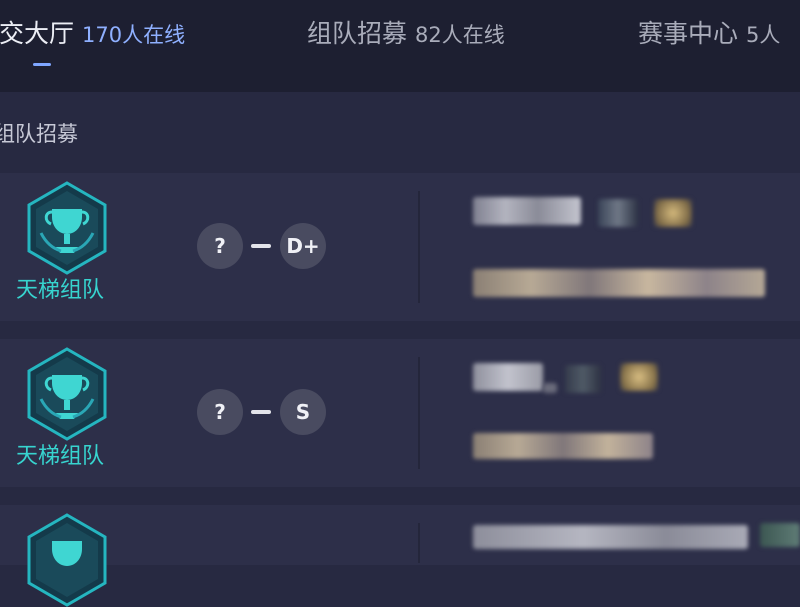 This screenshot has height=607, width=800. What do you see at coordinates (42, 64) in the screenshot?
I see `active-tab-indicator` at bounding box center [42, 64].